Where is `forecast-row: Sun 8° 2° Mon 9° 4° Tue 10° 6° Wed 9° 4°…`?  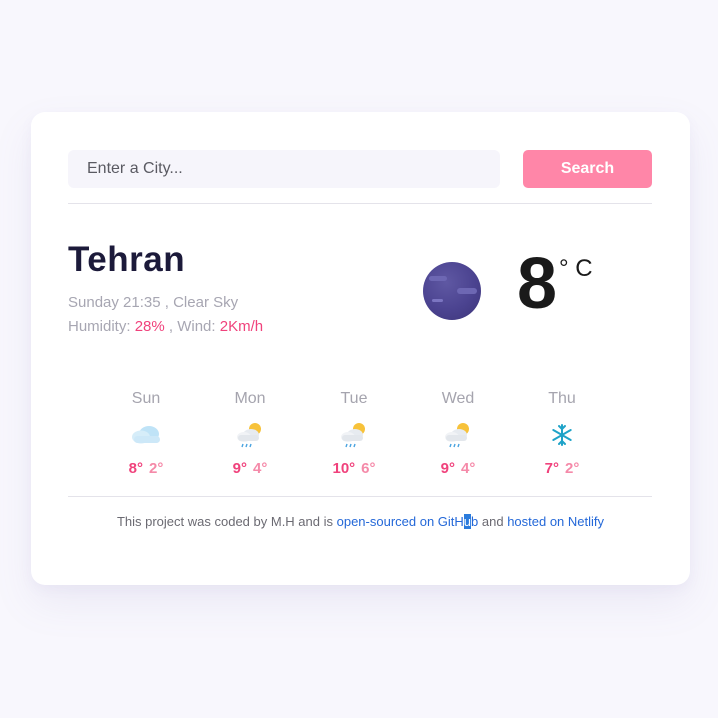
forecast-row: Sun 8° 2° Mon 9° 4° Tue 10° 6° Wed 9° 4°… is located at coordinates (354, 435).